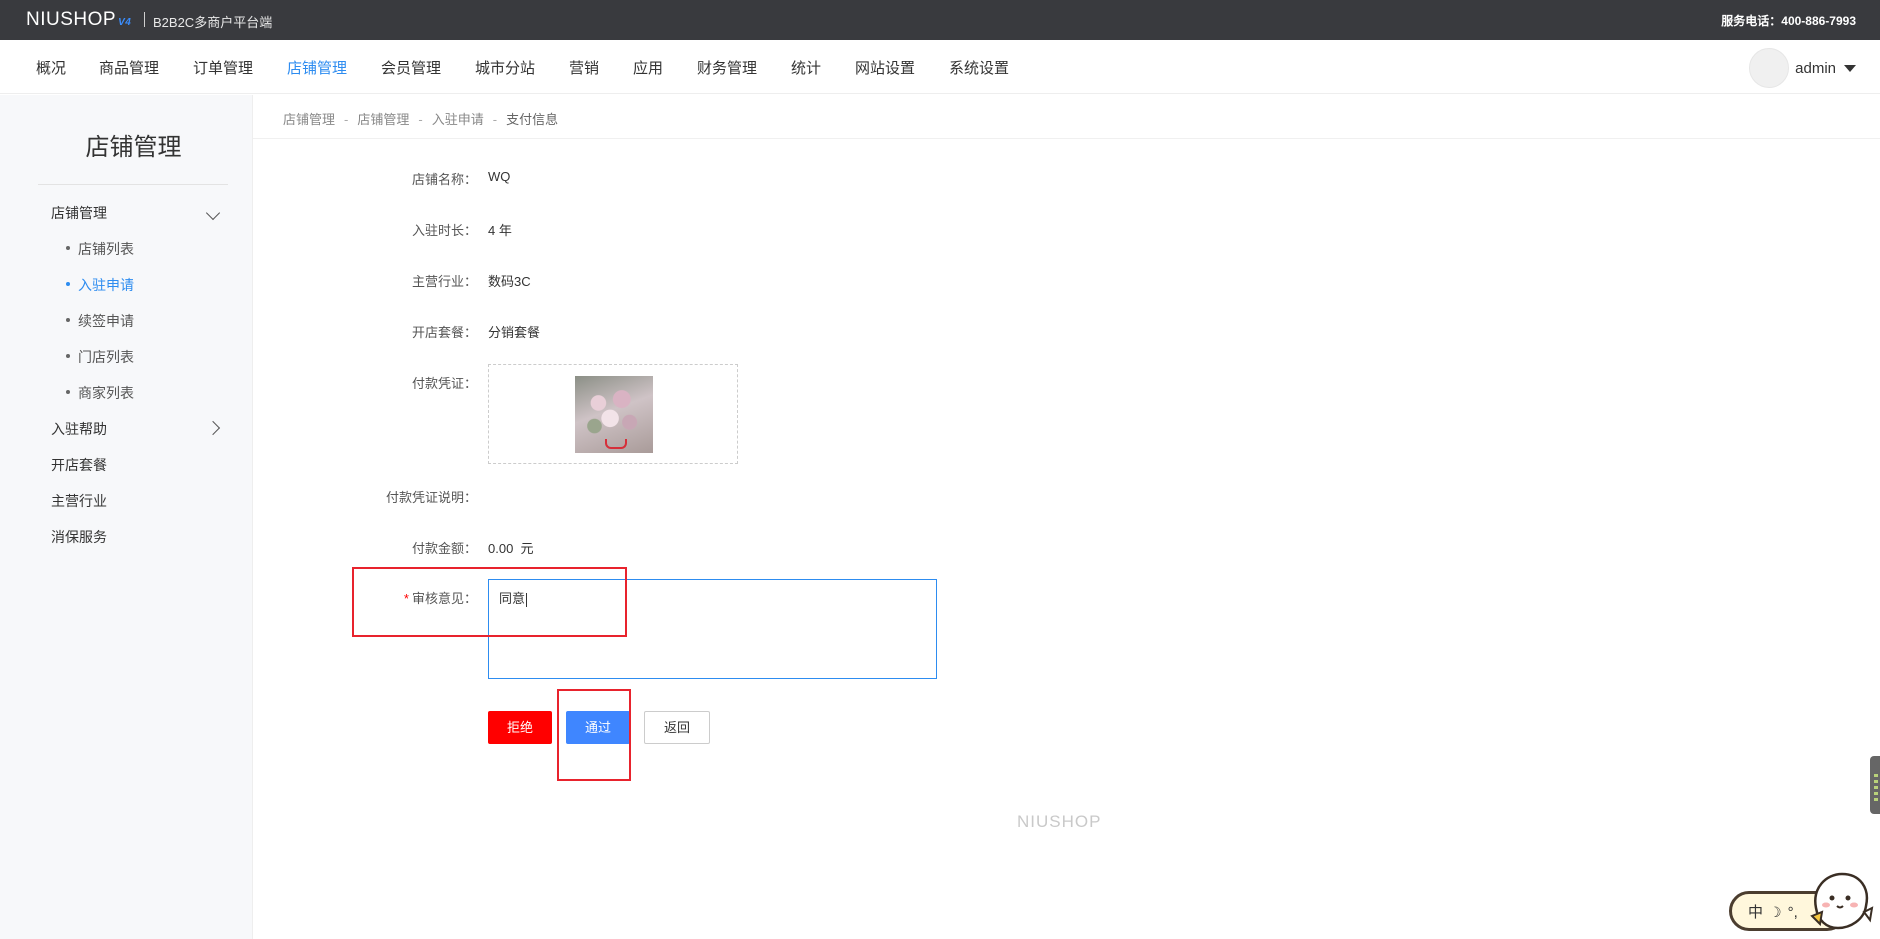 The height and width of the screenshot is (939, 1880). Describe the element at coordinates (806, 67) in the screenshot. I see `nav-item-stats: 统计` at that location.